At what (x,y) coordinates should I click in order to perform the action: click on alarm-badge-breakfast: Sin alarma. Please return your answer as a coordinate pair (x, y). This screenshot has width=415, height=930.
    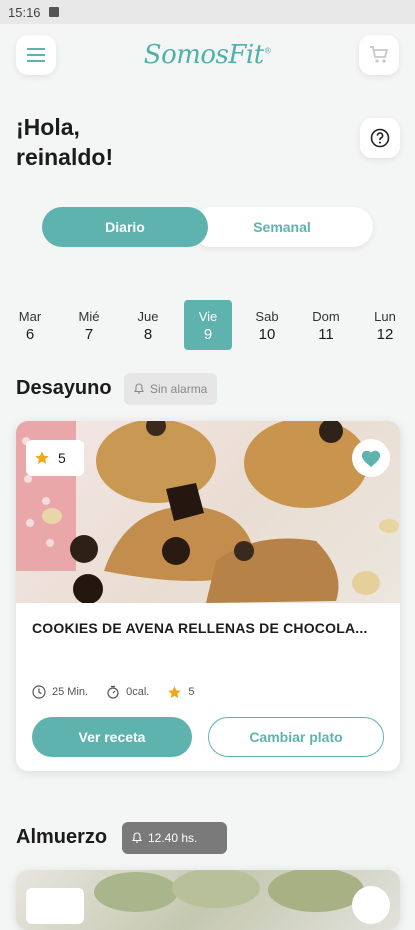
    Looking at the image, I should click on (171, 389).